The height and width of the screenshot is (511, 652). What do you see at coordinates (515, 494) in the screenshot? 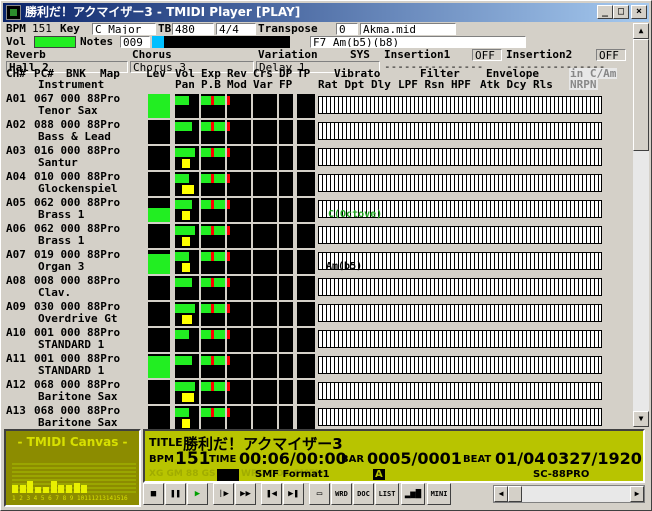
I see `seek-thumb` at bounding box center [515, 494].